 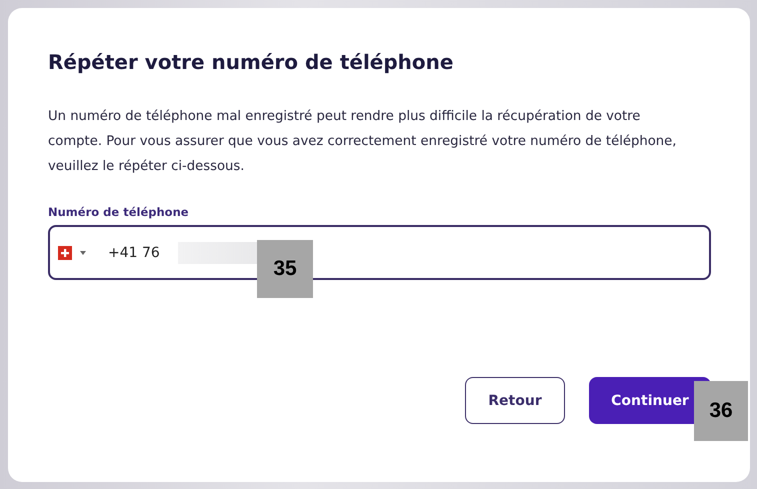 What do you see at coordinates (515, 400) in the screenshot?
I see `back-button: Retour` at bounding box center [515, 400].